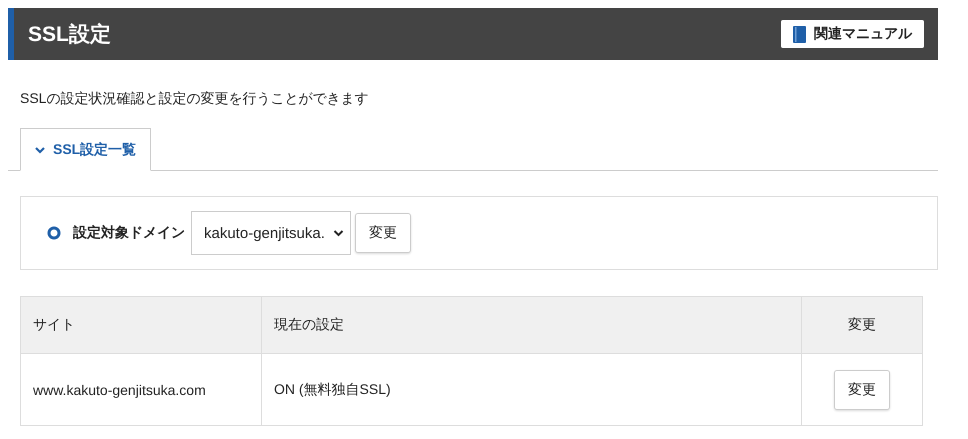  What do you see at coordinates (532, 390) in the screenshot?
I see `table-cell: ON (無料独自SSL)` at bounding box center [532, 390].